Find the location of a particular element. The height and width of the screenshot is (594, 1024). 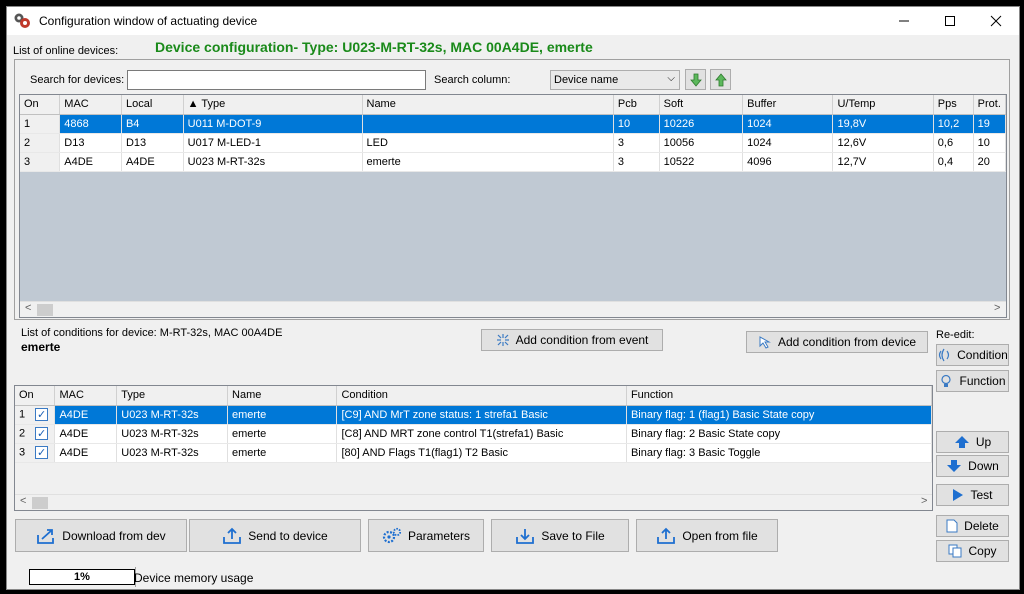

devices-col-header: ▲ Type is located at coordinates (273, 105).